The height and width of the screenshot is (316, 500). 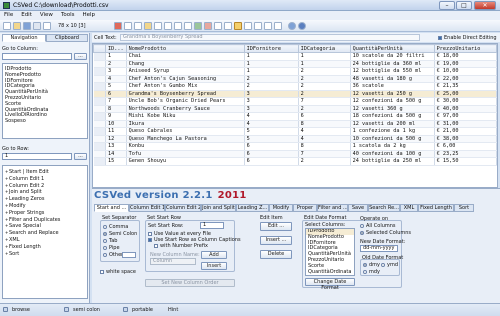 I want to click on set-column-order-button: Set New Column Order, so click(x=190, y=283).